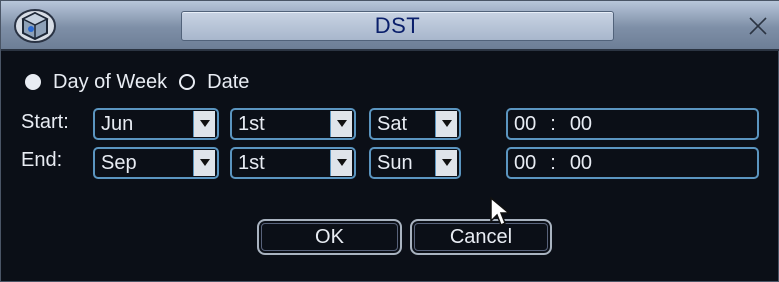 The height and width of the screenshot is (282, 779). I want to click on cancel-button: Cancel, so click(481, 237).